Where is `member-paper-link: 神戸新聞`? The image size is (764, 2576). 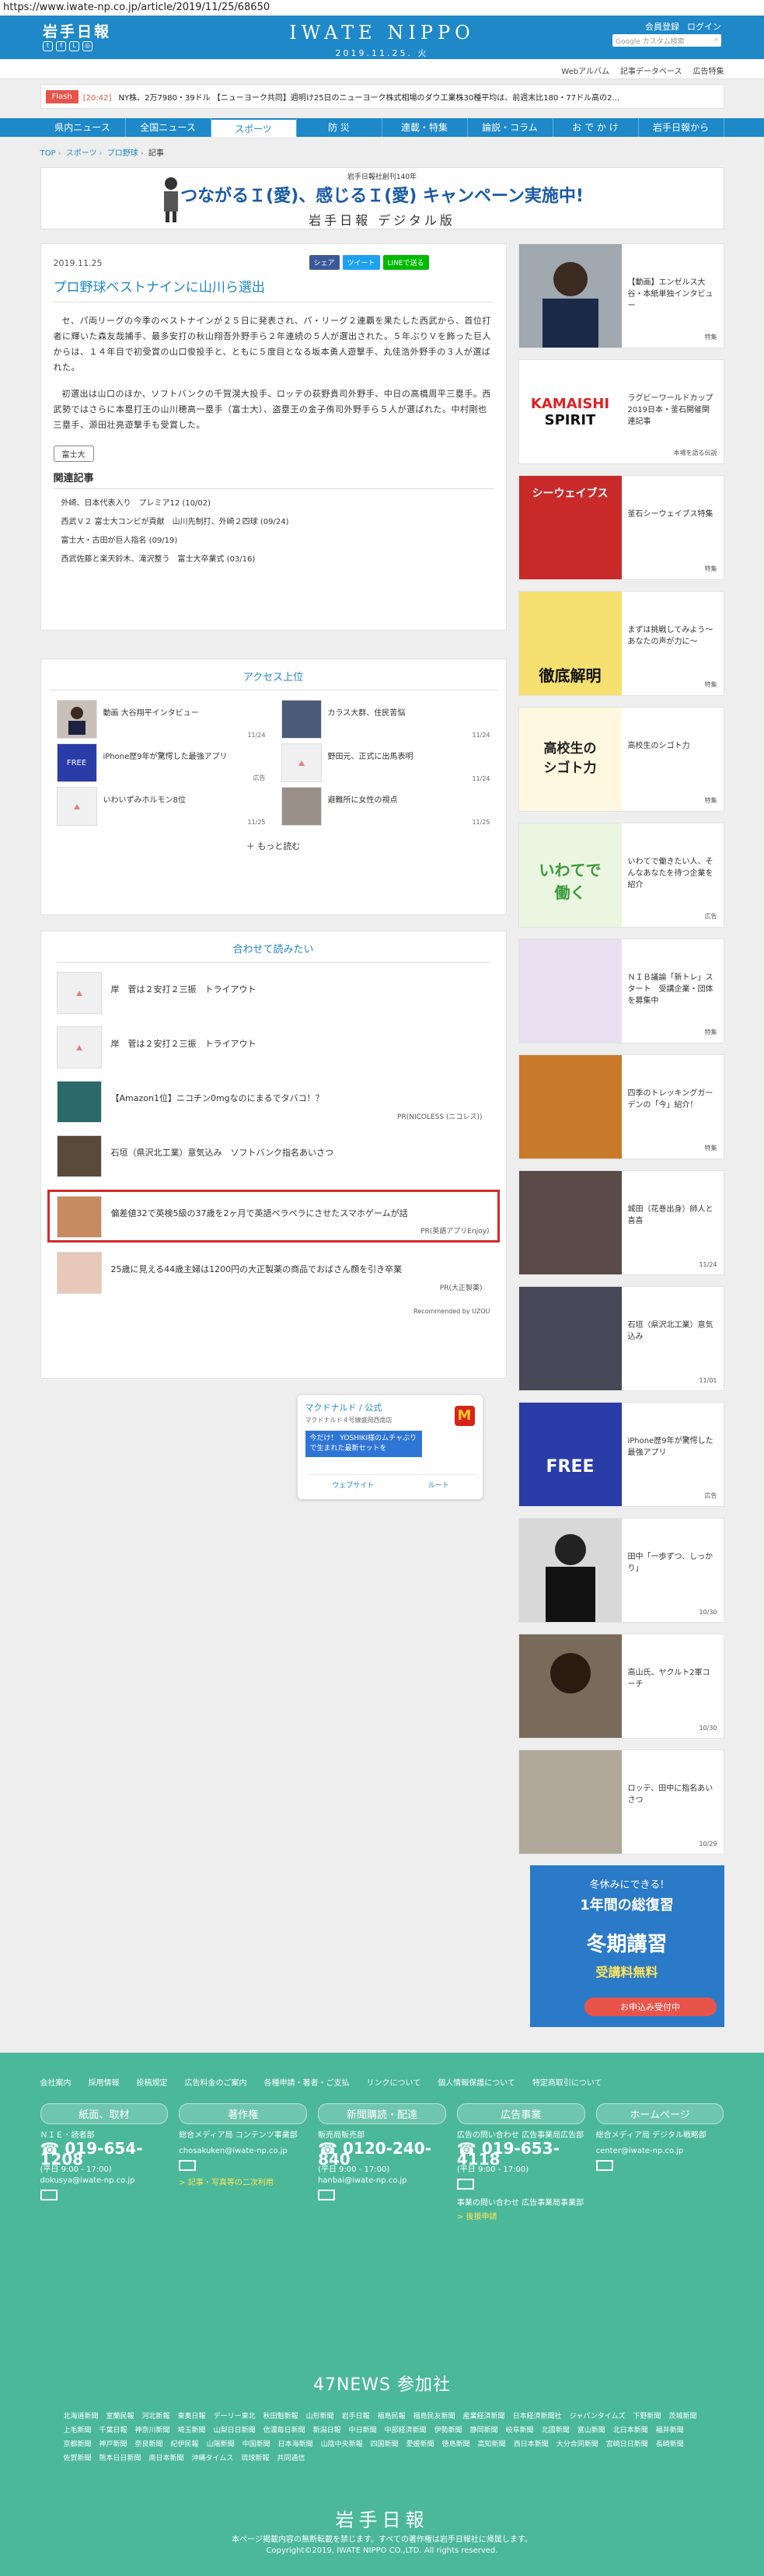
member-paper-link: 神戸新聞 is located at coordinates (113, 2445).